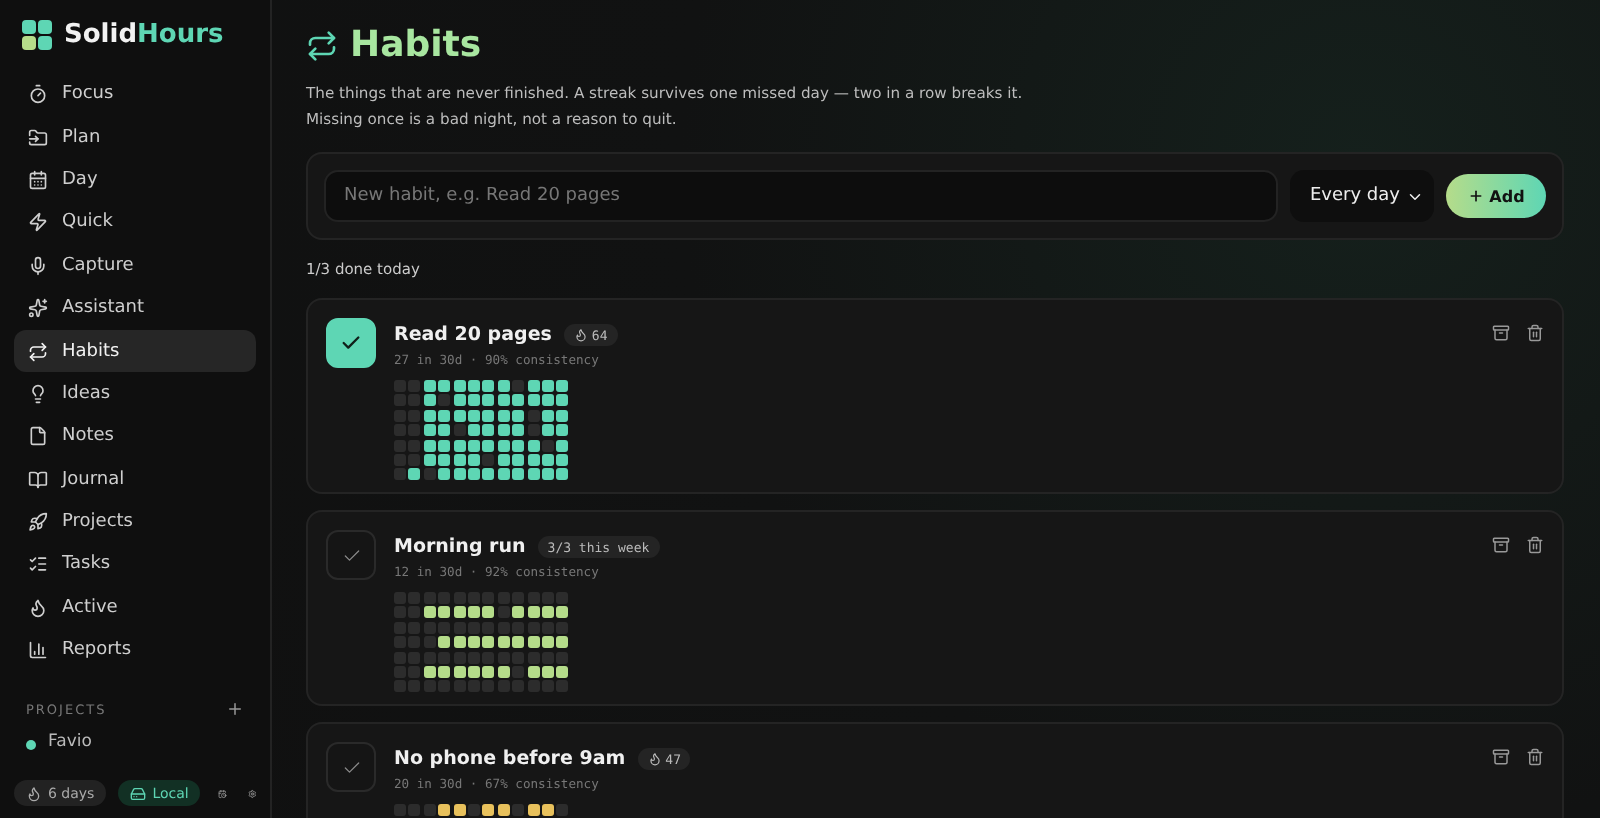  What do you see at coordinates (1475, 196) in the screenshot?
I see `plus-icon` at bounding box center [1475, 196].